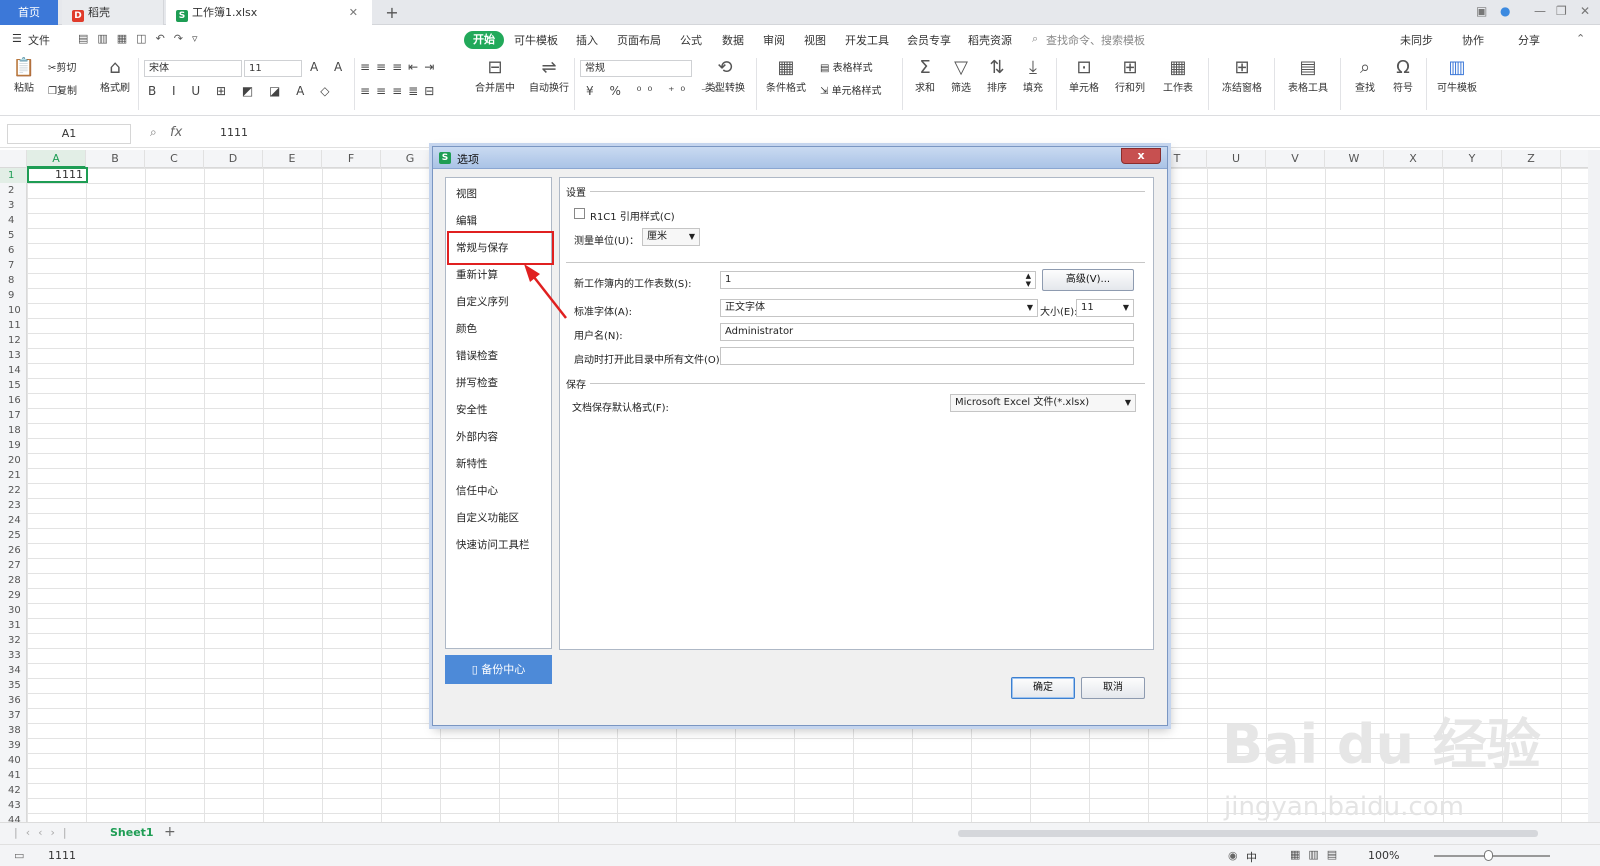  I want to click on row-header: 6, so click(13, 250).